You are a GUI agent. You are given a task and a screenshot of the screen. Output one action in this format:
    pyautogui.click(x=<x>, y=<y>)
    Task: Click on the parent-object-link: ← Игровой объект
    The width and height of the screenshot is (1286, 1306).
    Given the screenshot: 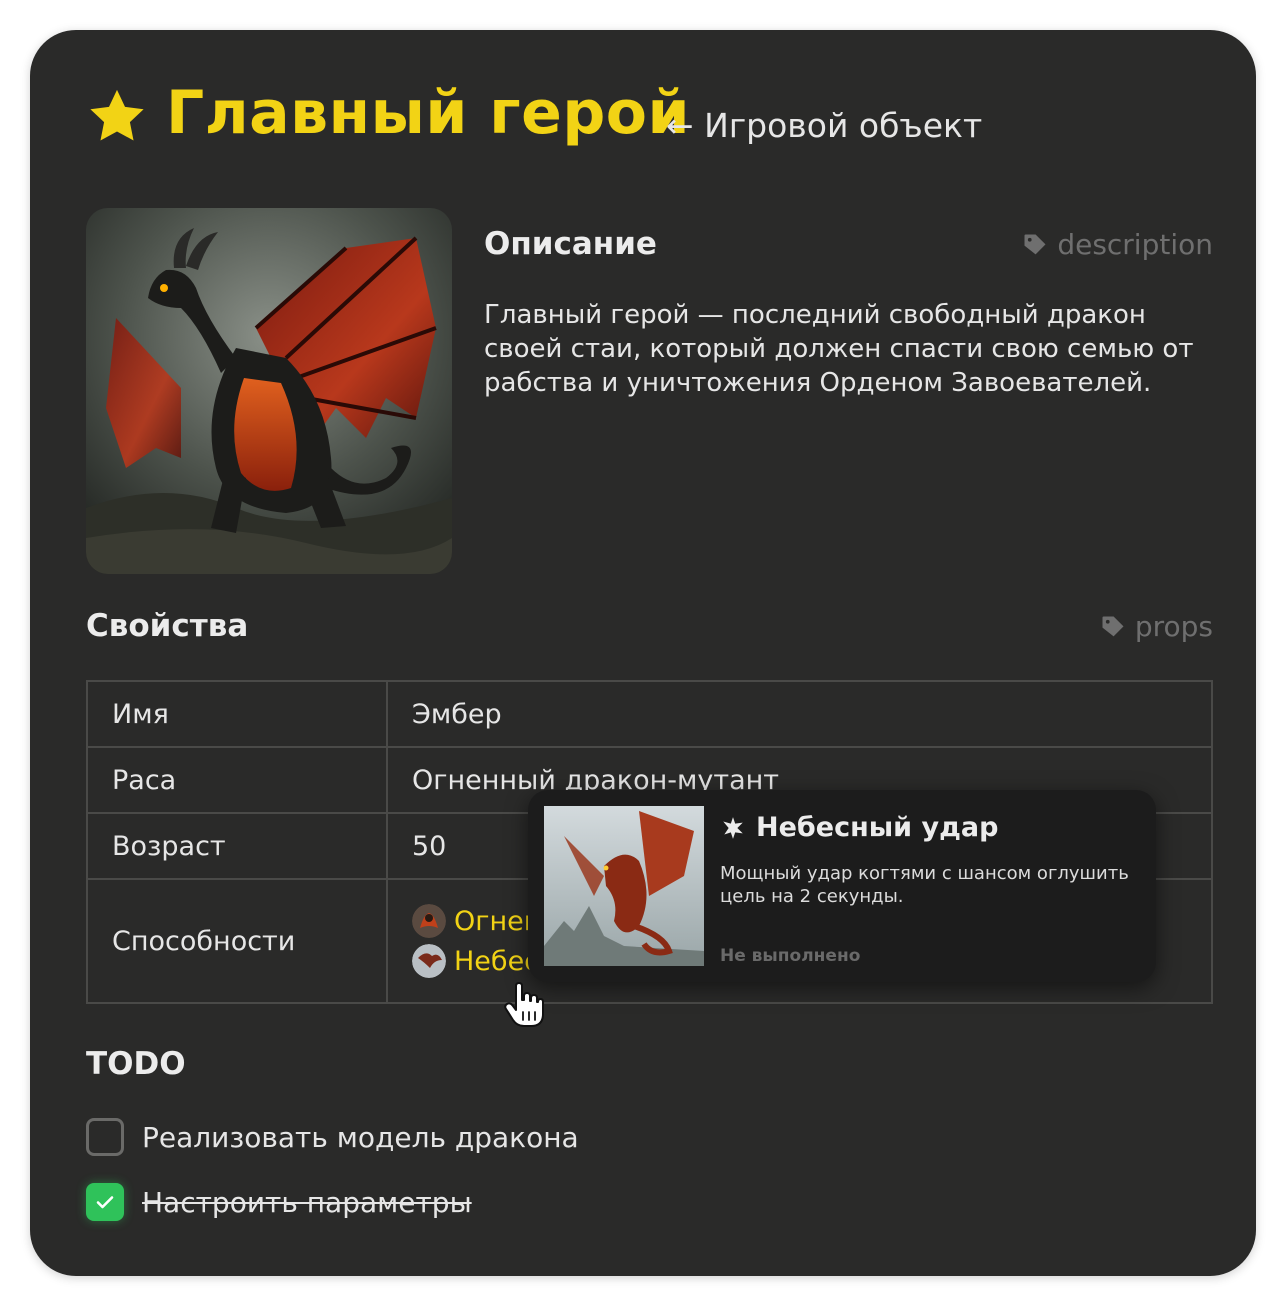 What is the action you would take?
    pyautogui.click(x=824, y=125)
    